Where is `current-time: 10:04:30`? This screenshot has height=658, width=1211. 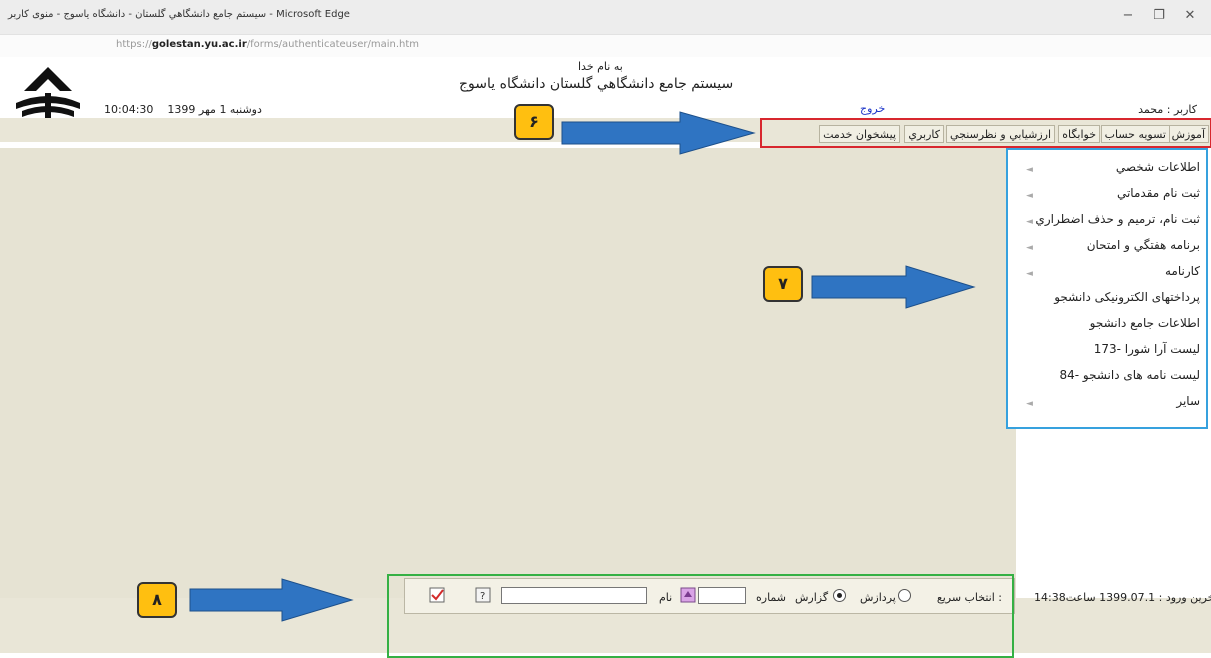
current-time: 10:04:30 is located at coordinates (129, 109).